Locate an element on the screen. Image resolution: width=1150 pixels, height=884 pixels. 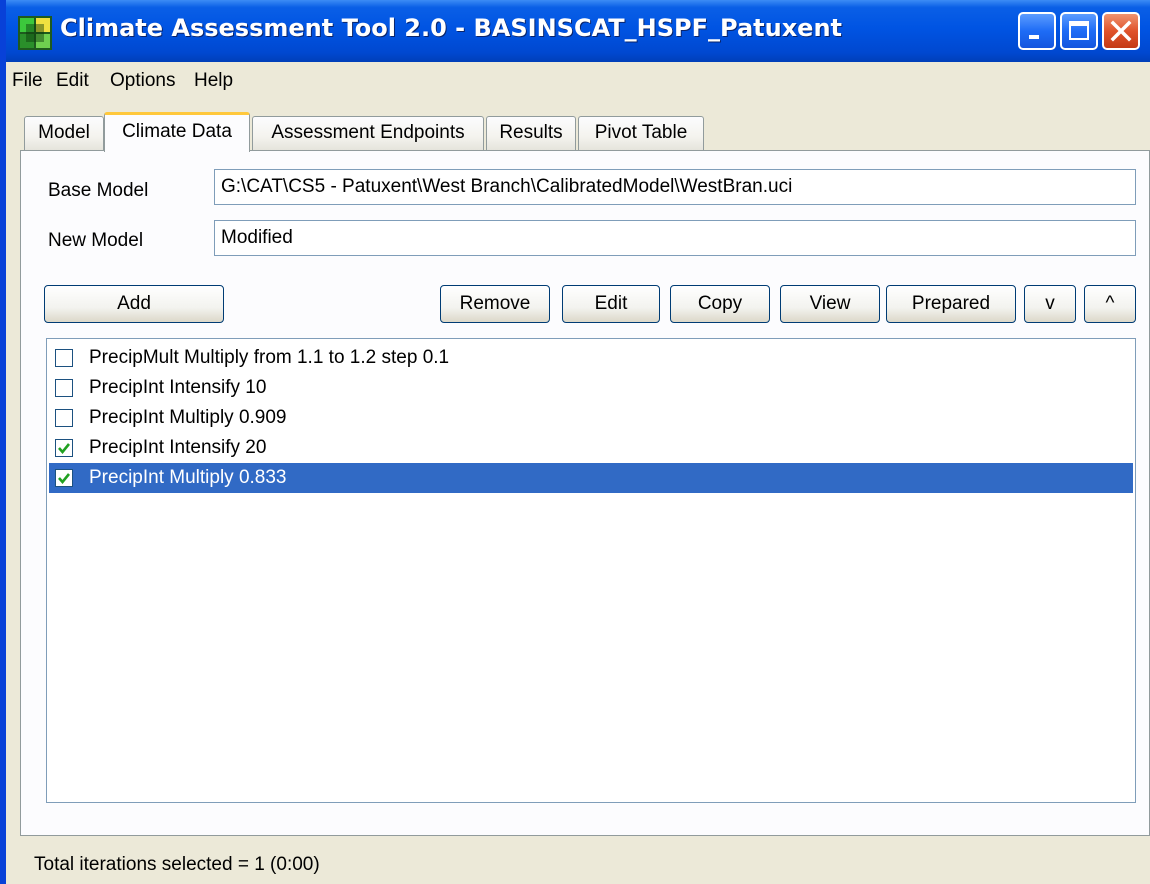
list-item: PrecipInt Multiply 0.833 is located at coordinates (591, 478).